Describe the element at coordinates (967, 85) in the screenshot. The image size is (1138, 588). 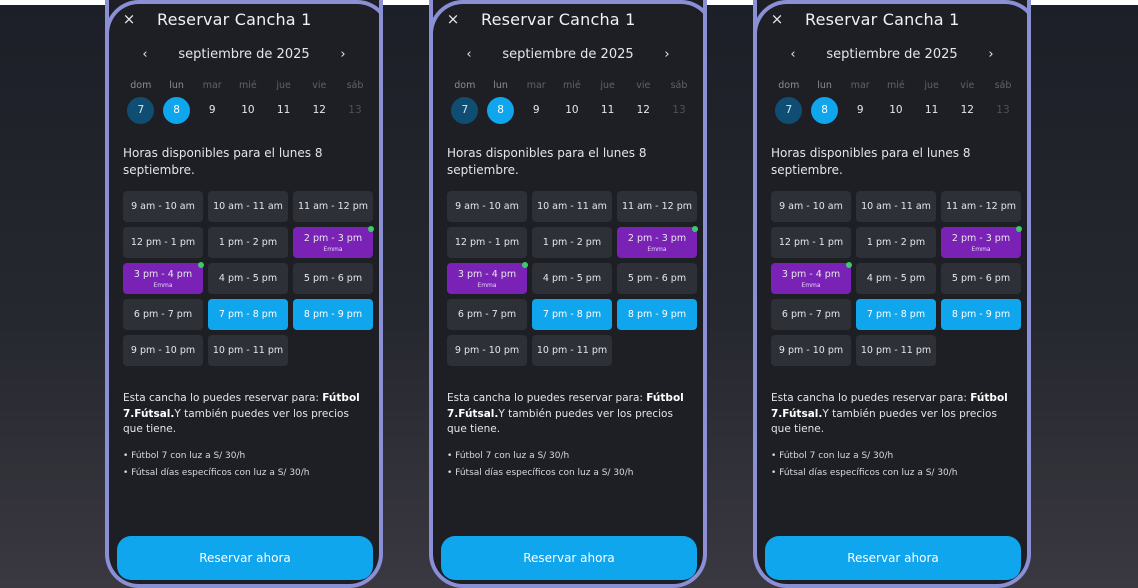
I see `weekday-label: vie` at that location.